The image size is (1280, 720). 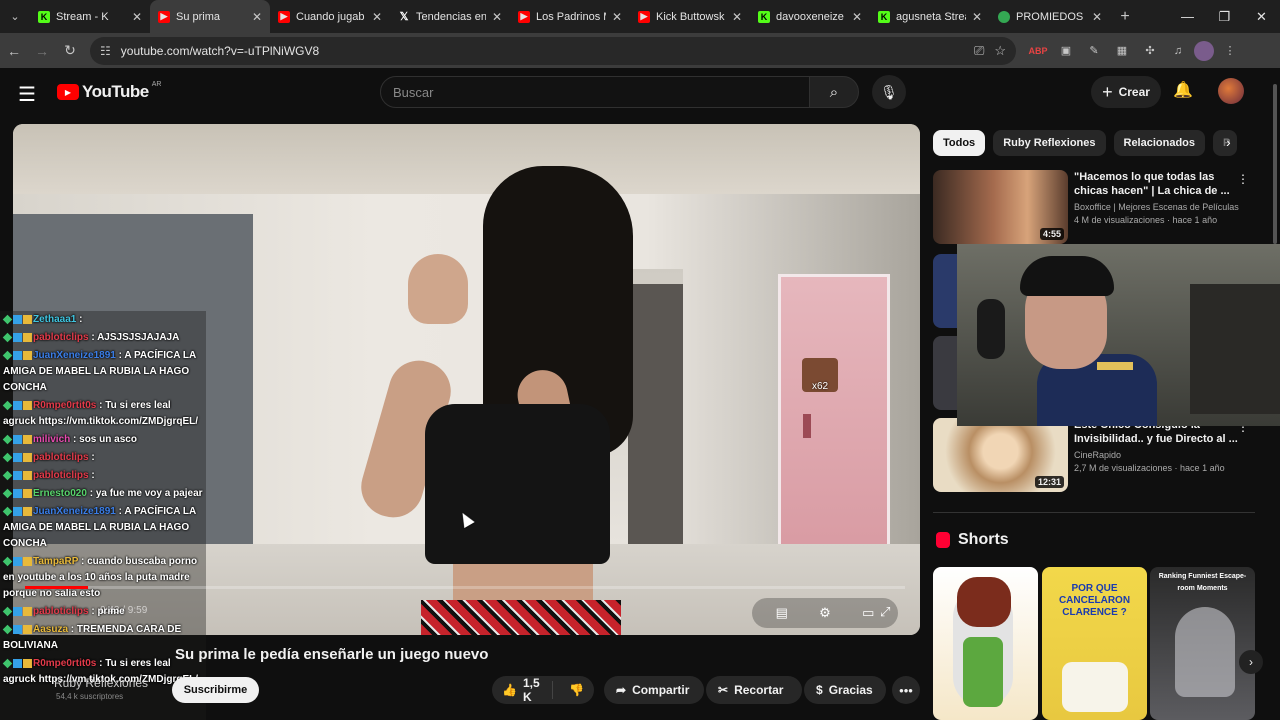 I want to click on user-avatar, so click(x=1231, y=91).